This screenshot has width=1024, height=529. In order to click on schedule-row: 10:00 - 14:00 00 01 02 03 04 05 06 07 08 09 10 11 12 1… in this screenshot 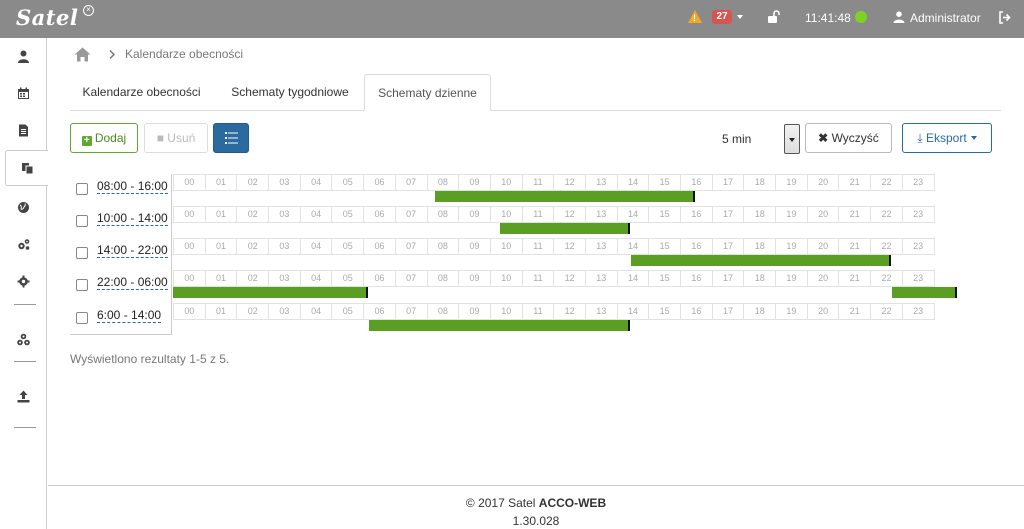, I will do `click(515, 222)`.